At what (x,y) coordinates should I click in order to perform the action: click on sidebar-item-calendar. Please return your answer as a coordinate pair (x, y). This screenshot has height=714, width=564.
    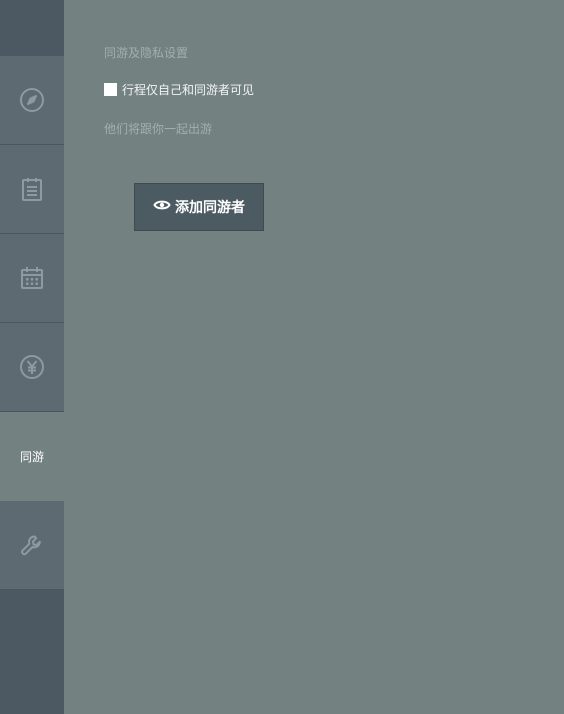
    Looking at the image, I should click on (32, 278).